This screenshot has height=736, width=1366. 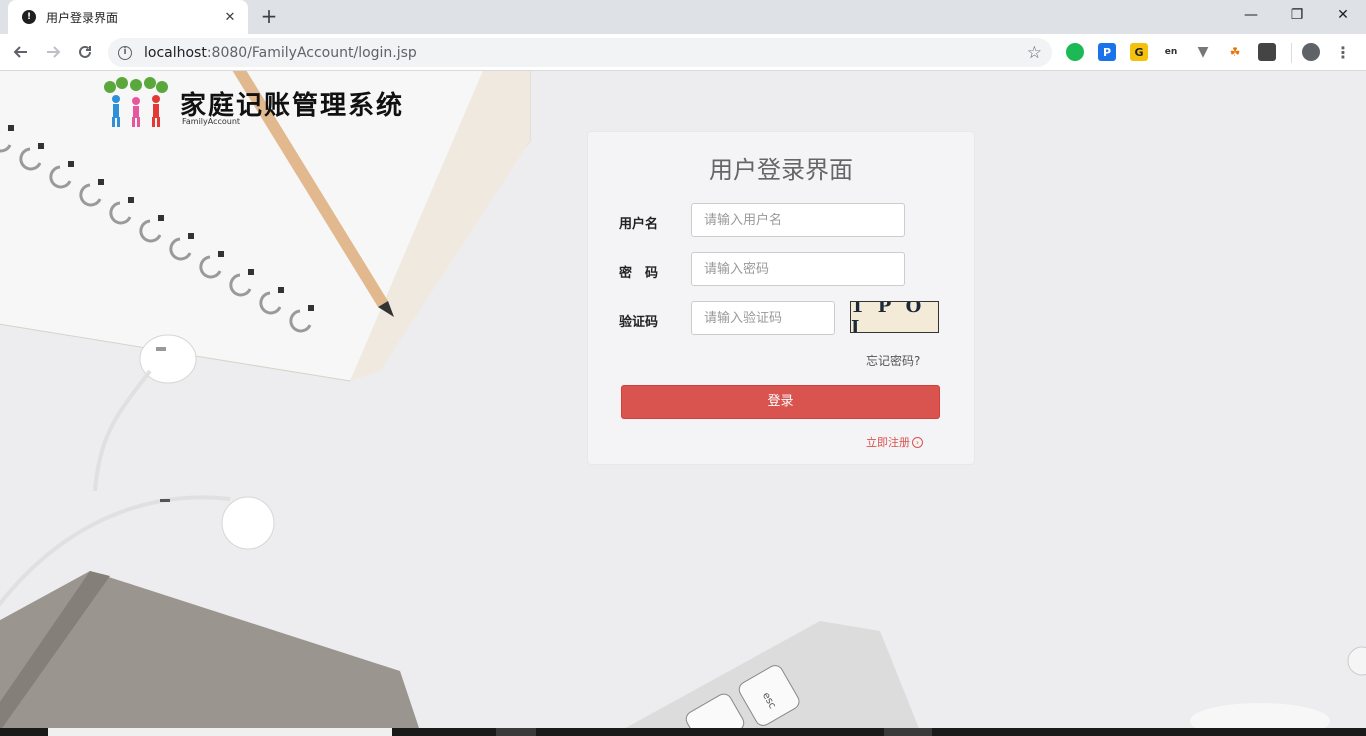 I want to click on browser-menu-icon: ⋮, so click(x=1343, y=52).